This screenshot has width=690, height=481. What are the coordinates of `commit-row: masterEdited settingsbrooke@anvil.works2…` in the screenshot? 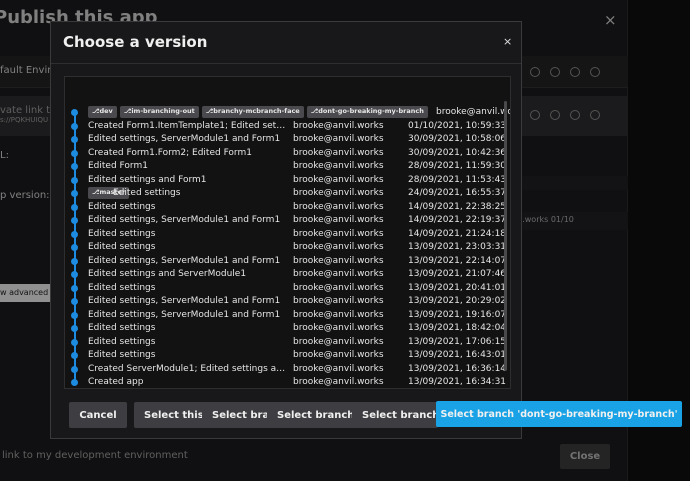 It's located at (286, 194).